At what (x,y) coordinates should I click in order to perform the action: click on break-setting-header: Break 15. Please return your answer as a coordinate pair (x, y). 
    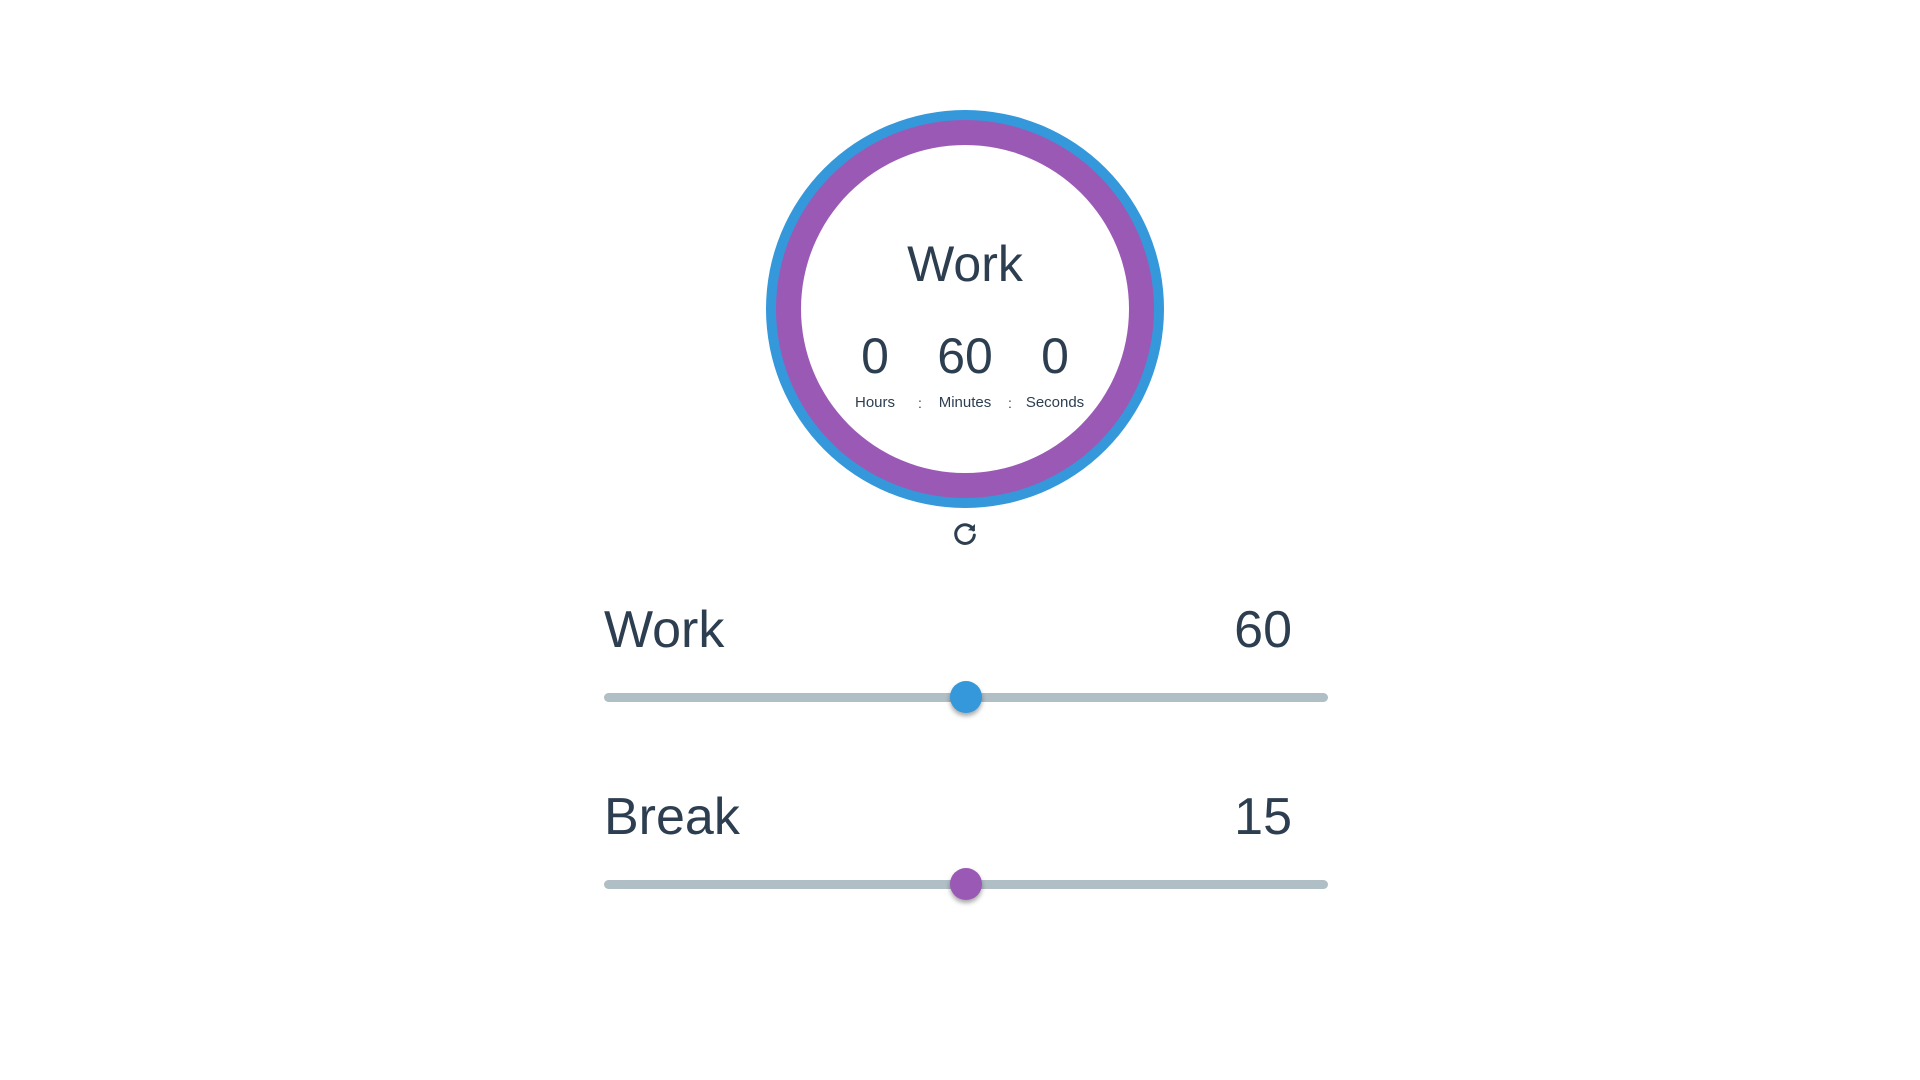
    Looking at the image, I should click on (966, 818).